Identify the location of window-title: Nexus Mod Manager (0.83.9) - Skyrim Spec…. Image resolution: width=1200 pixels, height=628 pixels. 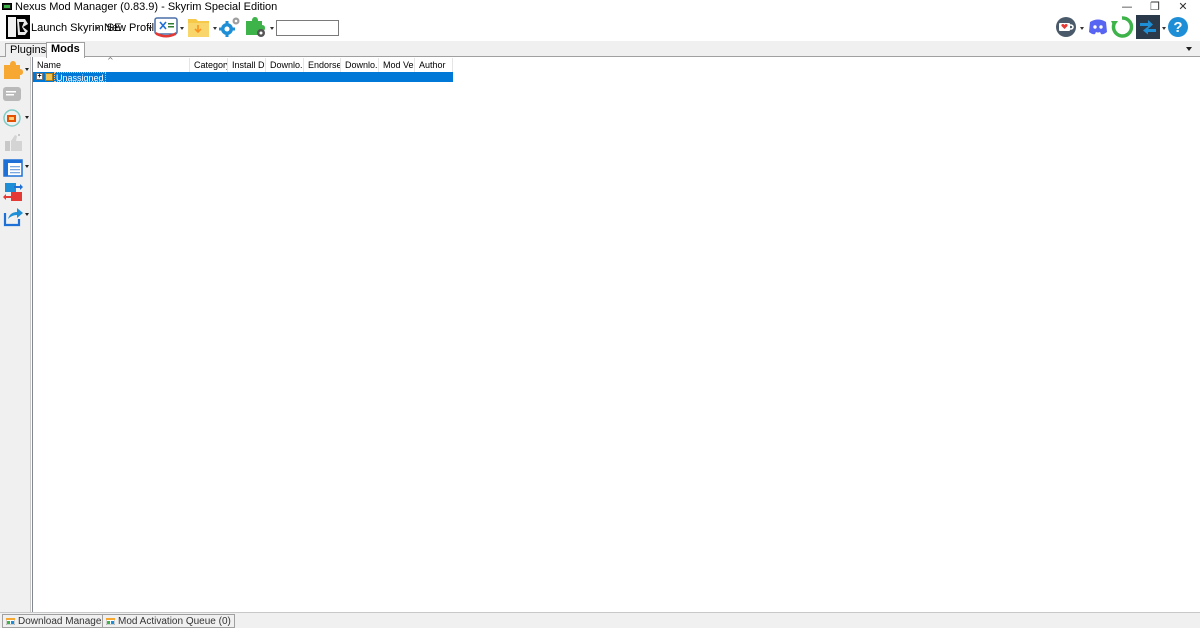
(146, 7).